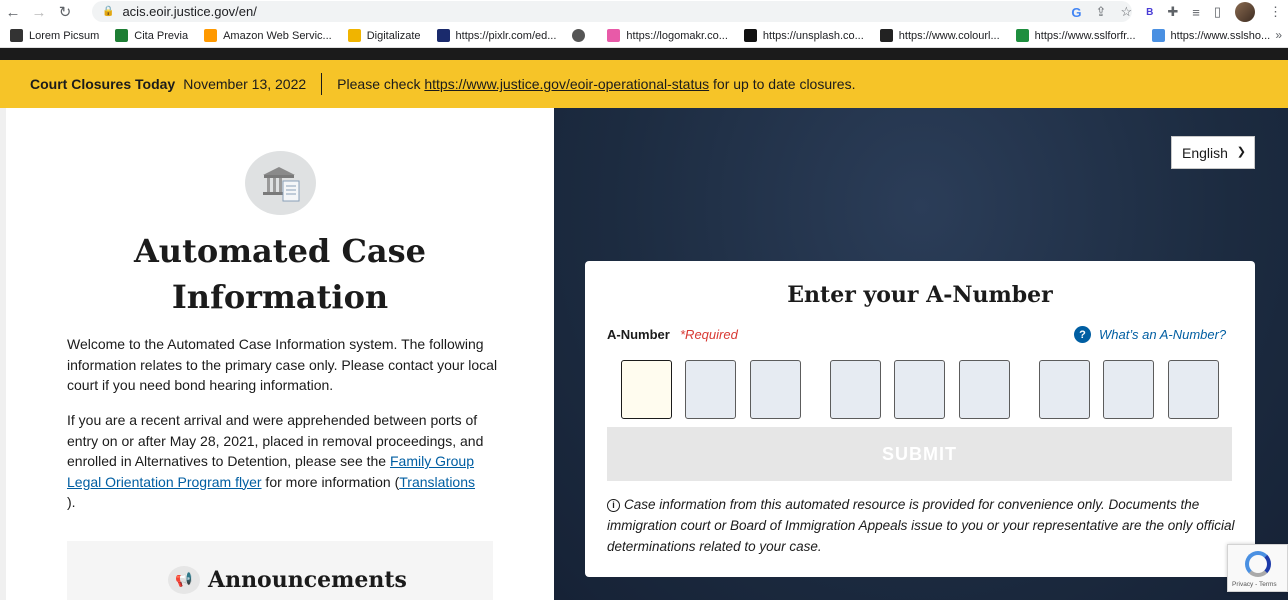 This screenshot has width=1288, height=600. What do you see at coordinates (612, 11) in the screenshot?
I see `address-bar: 🔒 acis.eoir.justice.gov/en/` at bounding box center [612, 11].